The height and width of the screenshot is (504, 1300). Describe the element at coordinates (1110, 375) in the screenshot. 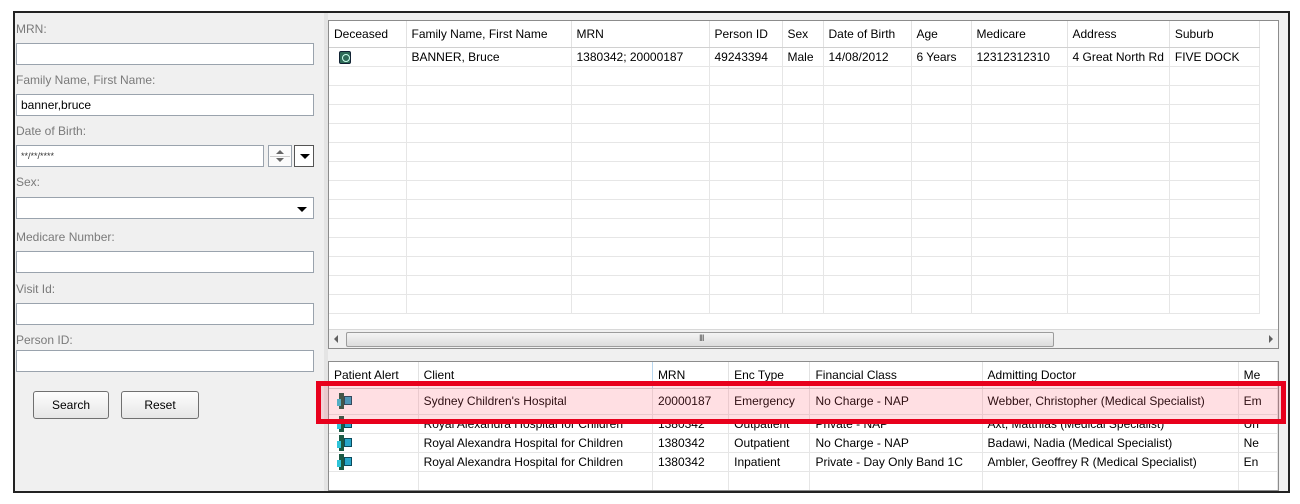

I see `col-admitting-doctor: Admitting Doctor` at that location.